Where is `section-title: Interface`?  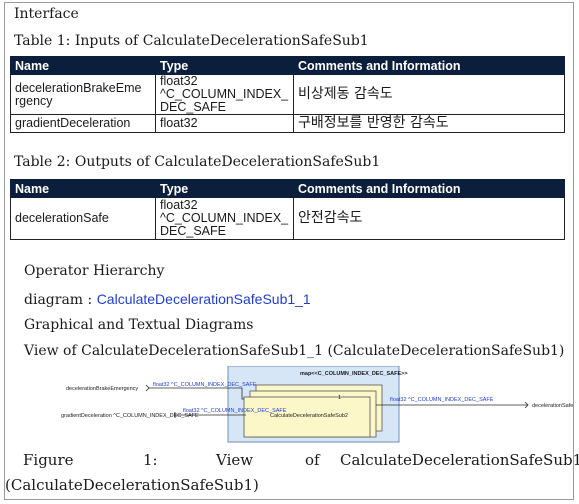
section-title: Interface is located at coordinates (46, 14).